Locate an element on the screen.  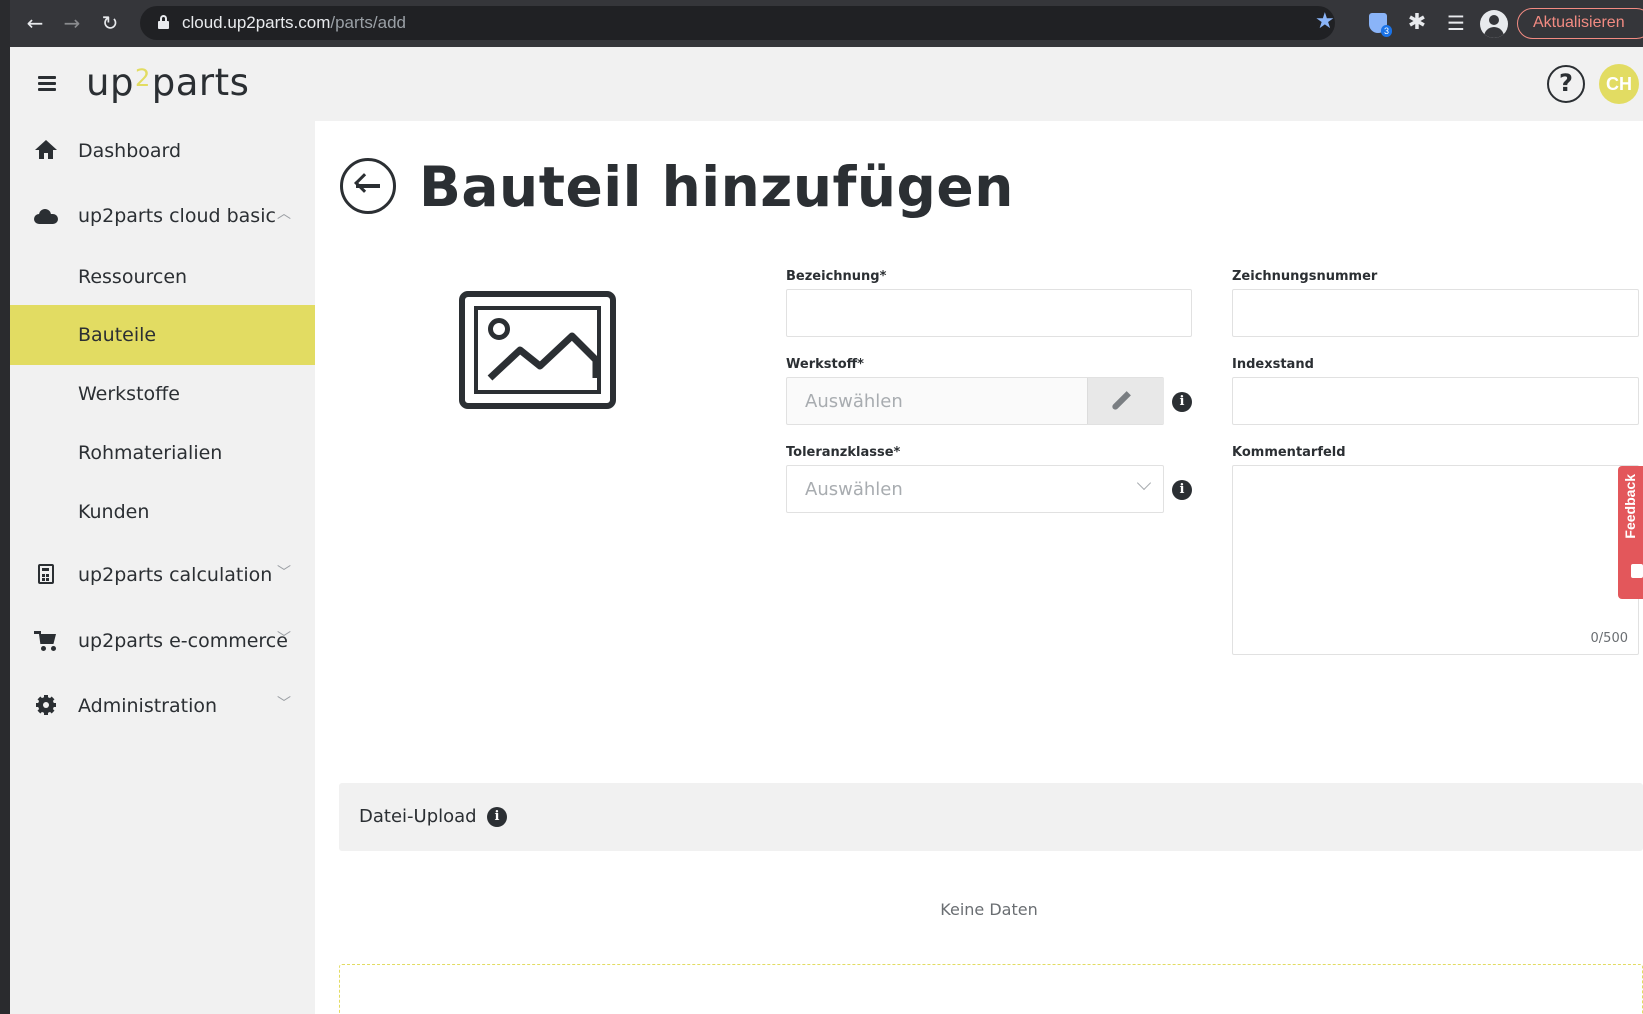
werkstoff-select: Auswählen is located at coordinates (975, 401).